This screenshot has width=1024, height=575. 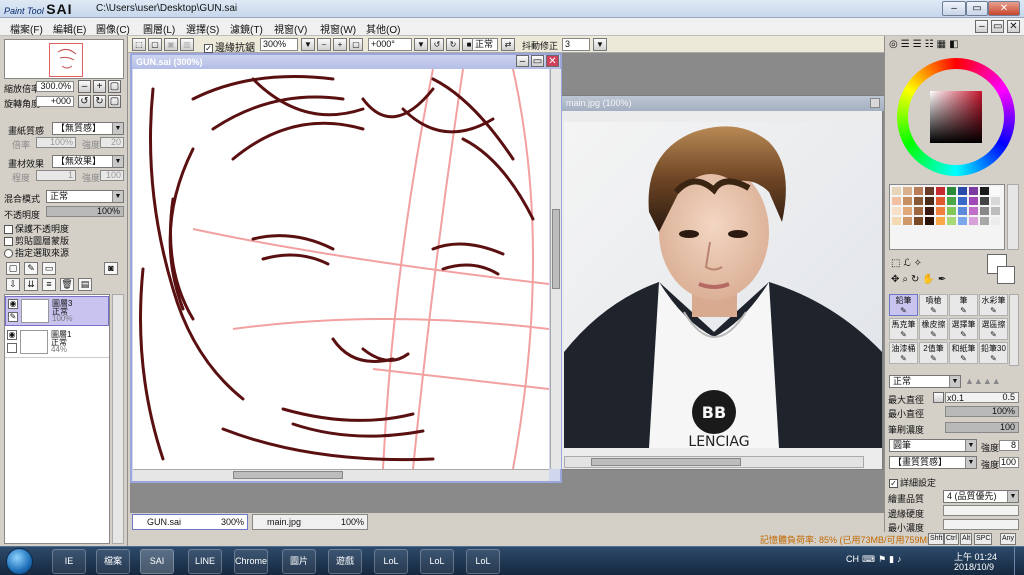 I want to click on rotate-field: +000, so click(x=55, y=101).